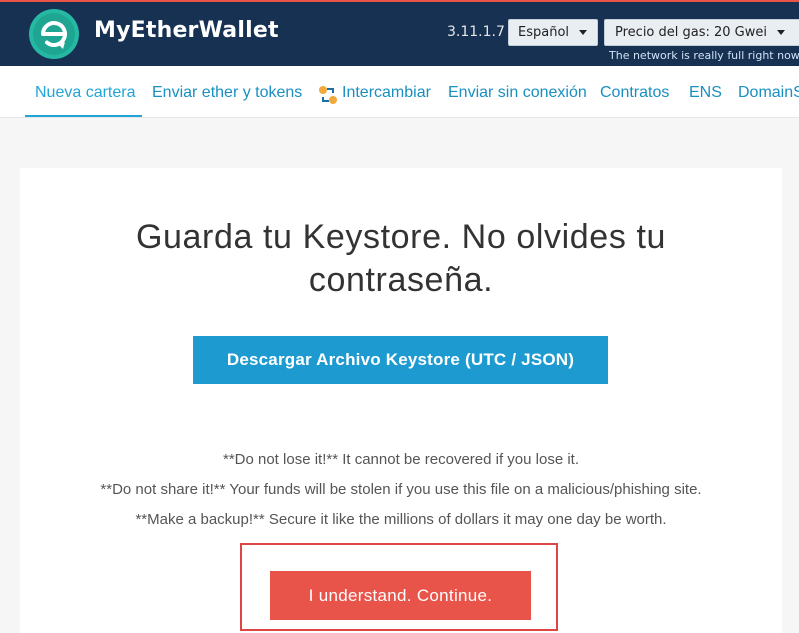 The image size is (799, 633). What do you see at coordinates (386, 93) in the screenshot?
I see `tab-intercambiar: Intercambiar` at bounding box center [386, 93].